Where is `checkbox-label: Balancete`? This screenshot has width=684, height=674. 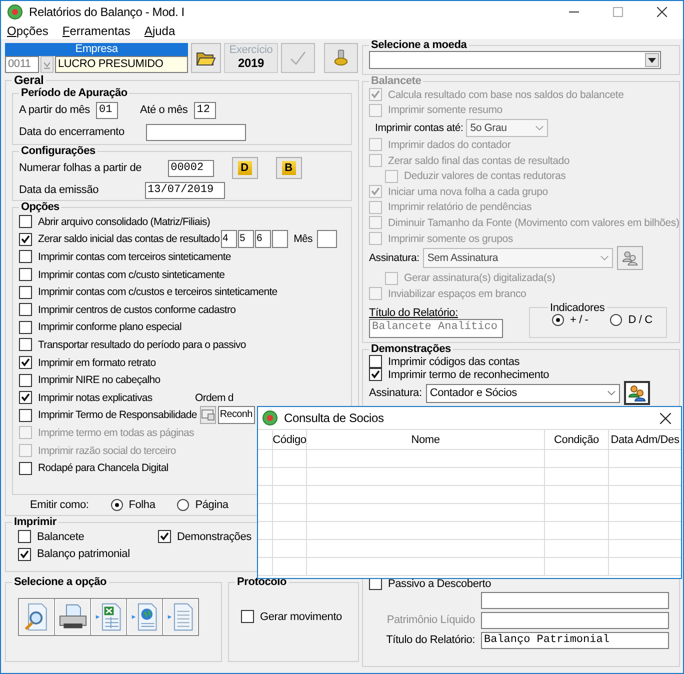 checkbox-label: Balancete is located at coordinates (60, 536).